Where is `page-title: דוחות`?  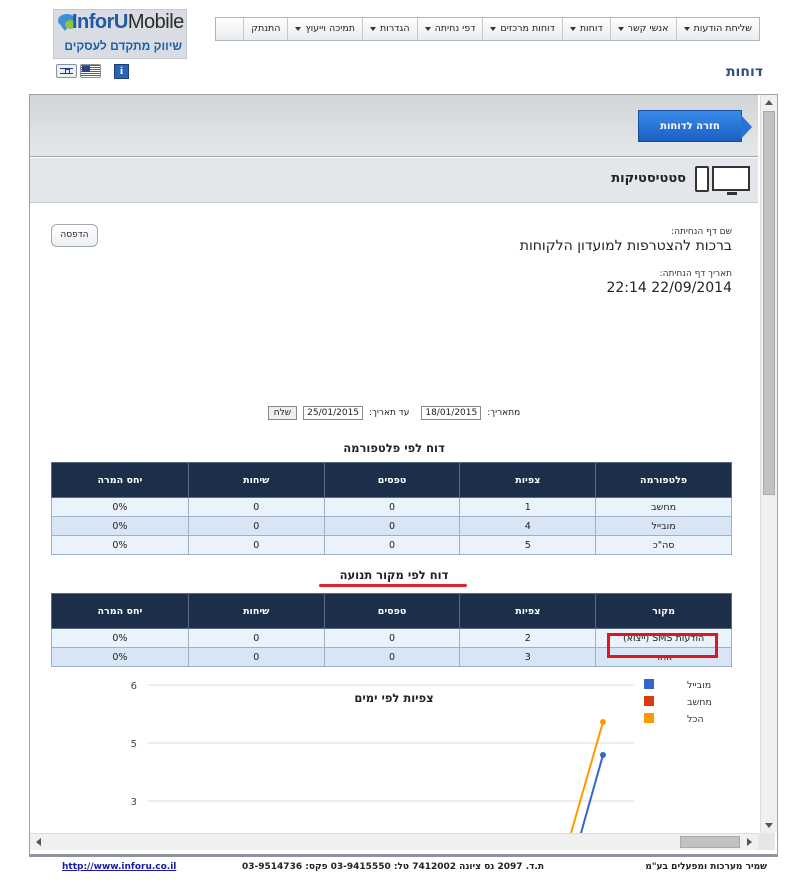
page-title: דוחות is located at coordinates (744, 72).